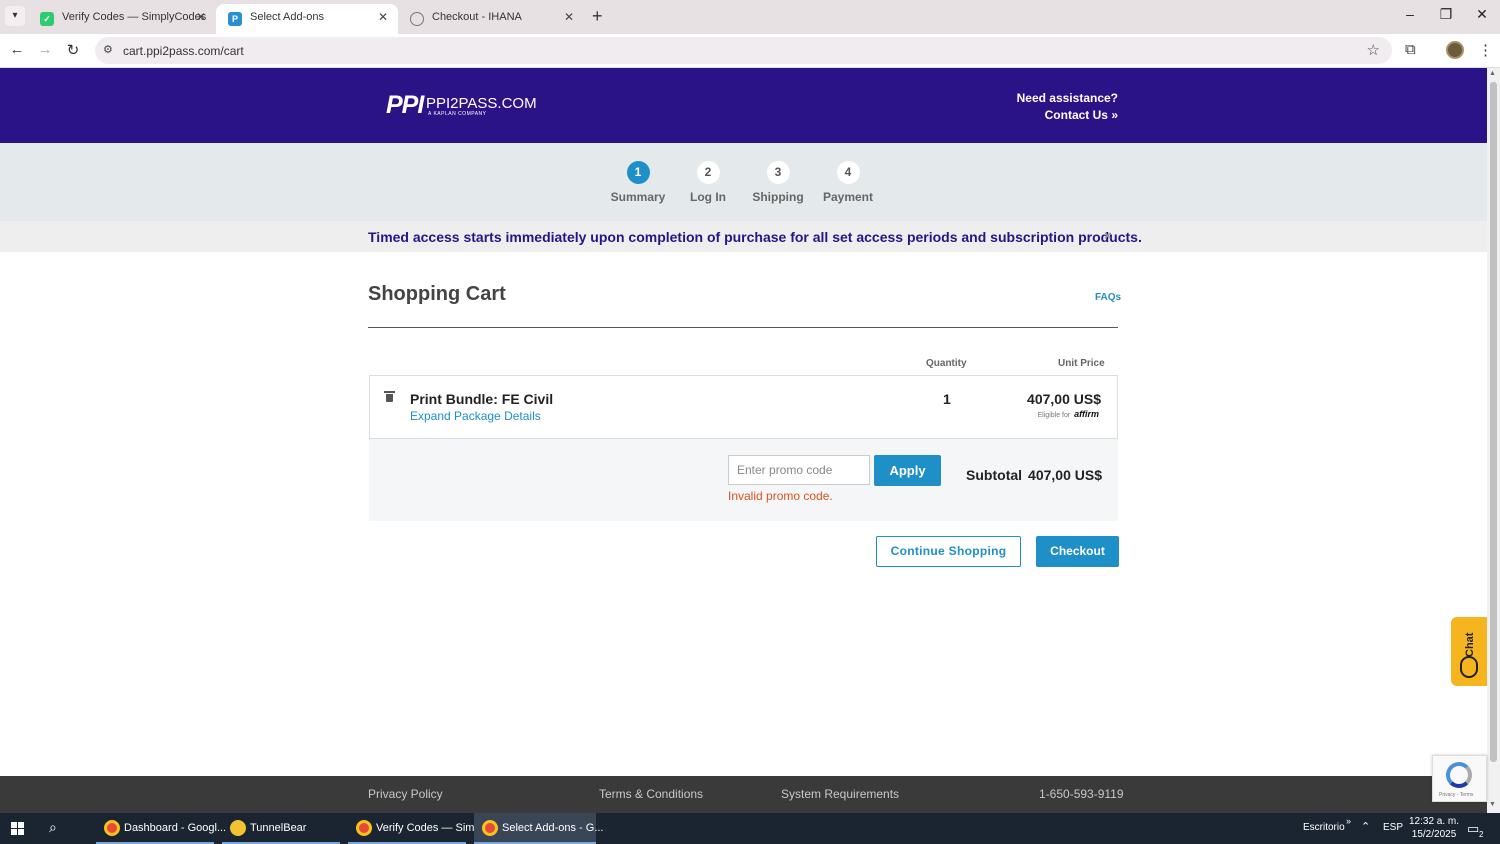 The width and height of the screenshot is (1500, 844). Describe the element at coordinates (1482, 14) in the screenshot. I see `close-window-icon: ✕` at that location.